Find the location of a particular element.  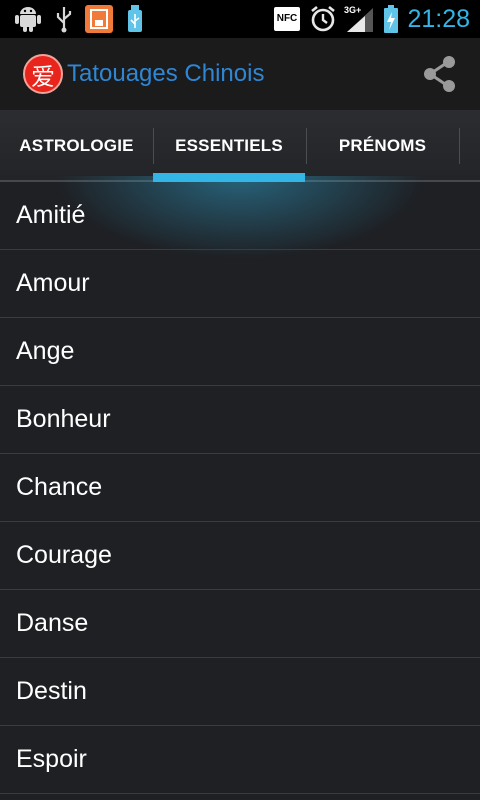

tab-astrologie: ASTROLOGIE is located at coordinates (76, 146).